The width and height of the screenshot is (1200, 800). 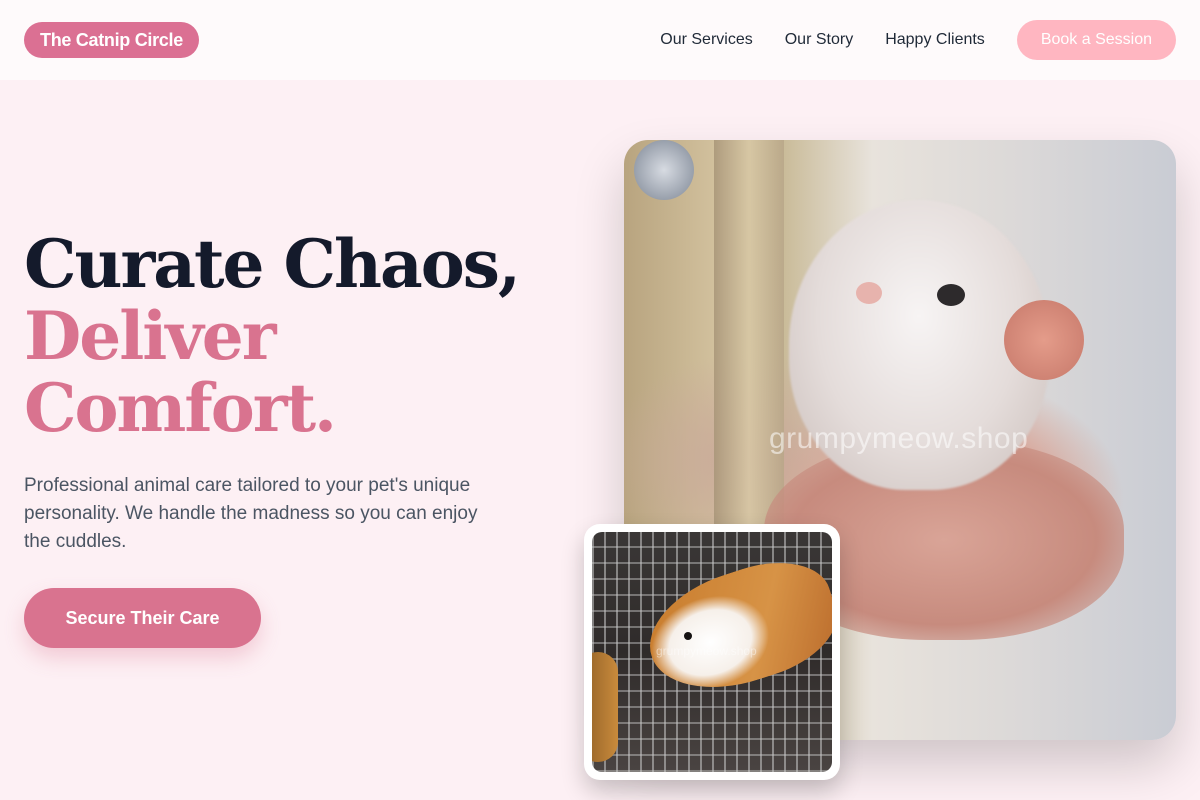 I want to click on guinea-pig-photo: grumpymeow.shop, so click(x=712, y=652).